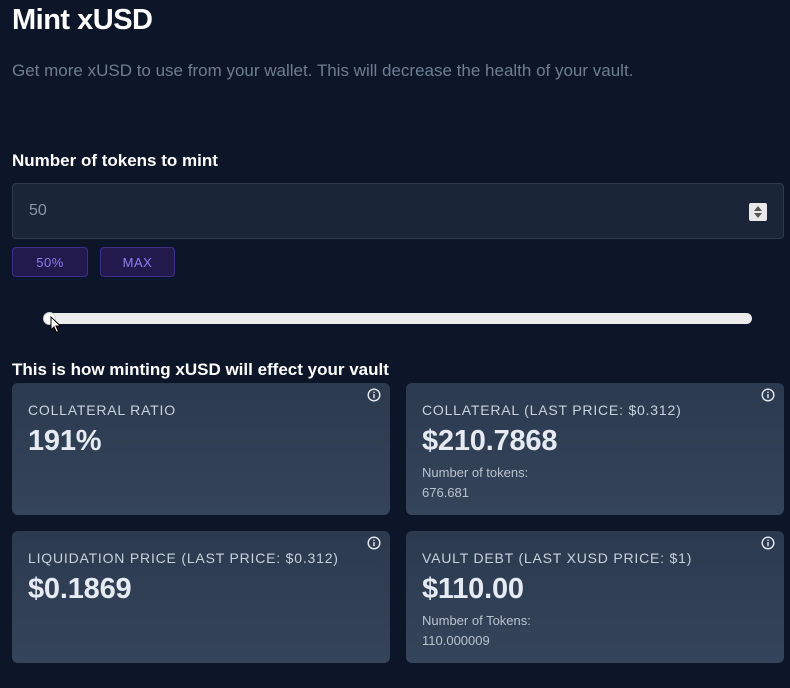 This screenshot has height=688, width=790. Describe the element at coordinates (115, 160) in the screenshot. I see `mint-amount-label: Number of tokens to mint` at that location.